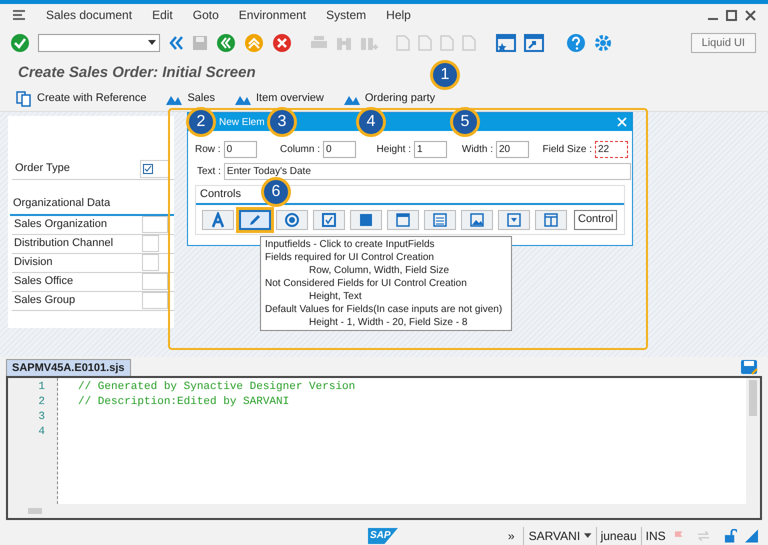  I want to click on menu-item: System, so click(346, 15).